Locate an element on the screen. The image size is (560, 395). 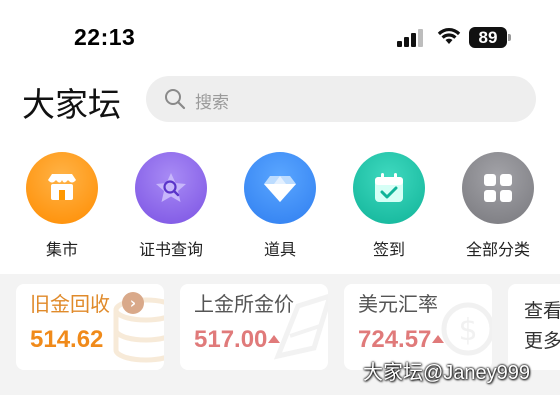
card-gold-recycle: 旧金回收 › 514.62 is located at coordinates (90, 327).